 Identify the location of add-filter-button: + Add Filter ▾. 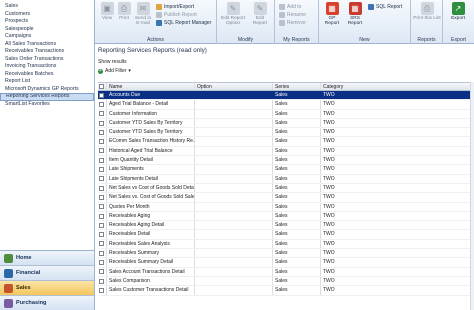
(114, 71).